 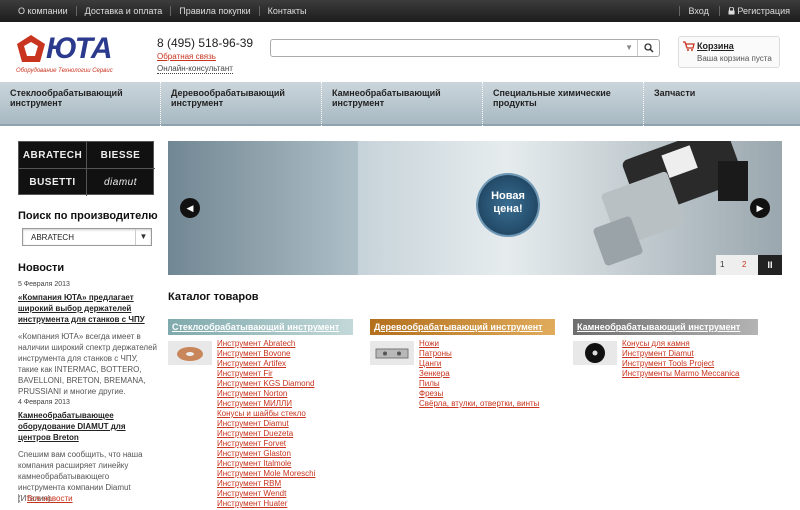 I want to click on catalog-link: Конусы для камня, so click(x=680, y=344).